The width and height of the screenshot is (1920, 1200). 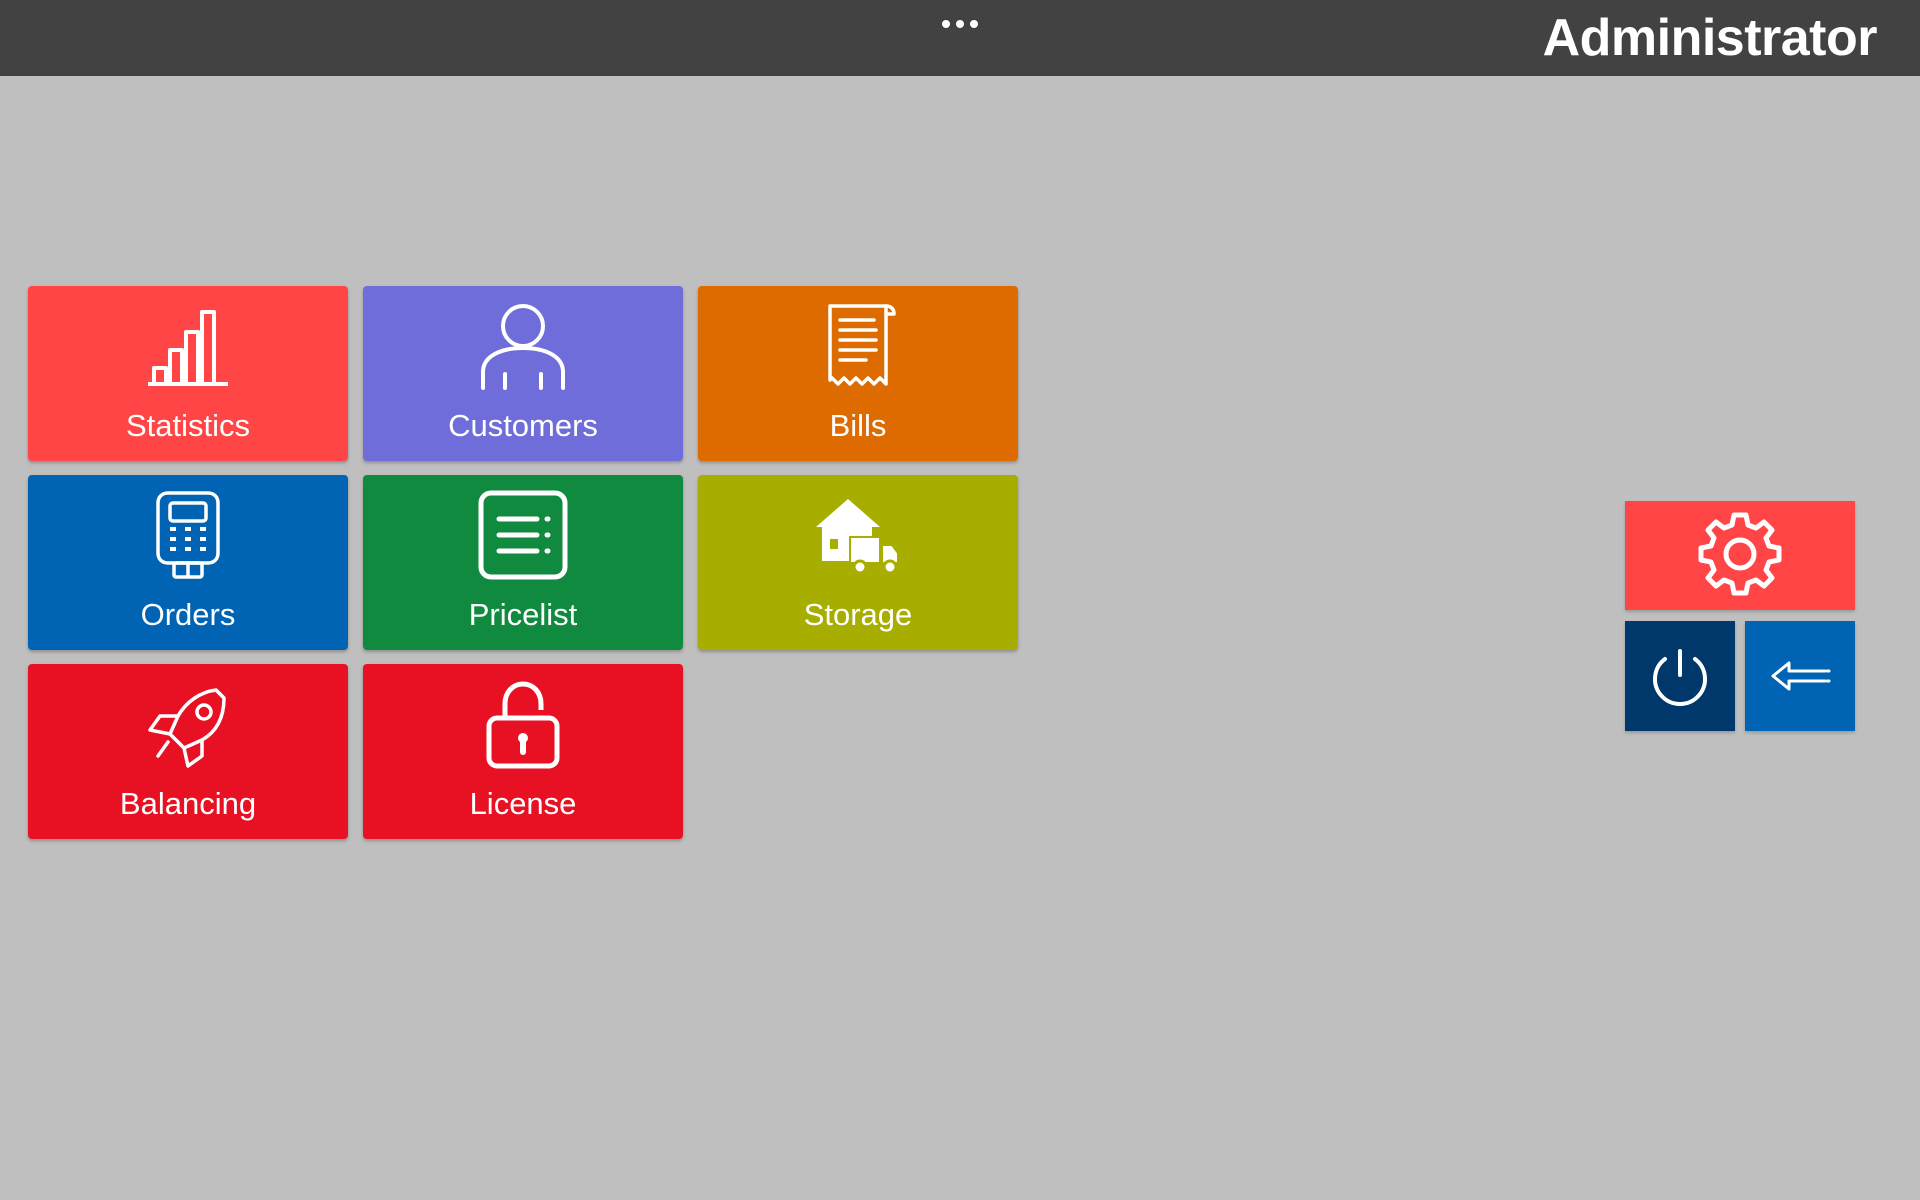 What do you see at coordinates (1710, 38) in the screenshot?
I see `user-title: Administrator` at bounding box center [1710, 38].